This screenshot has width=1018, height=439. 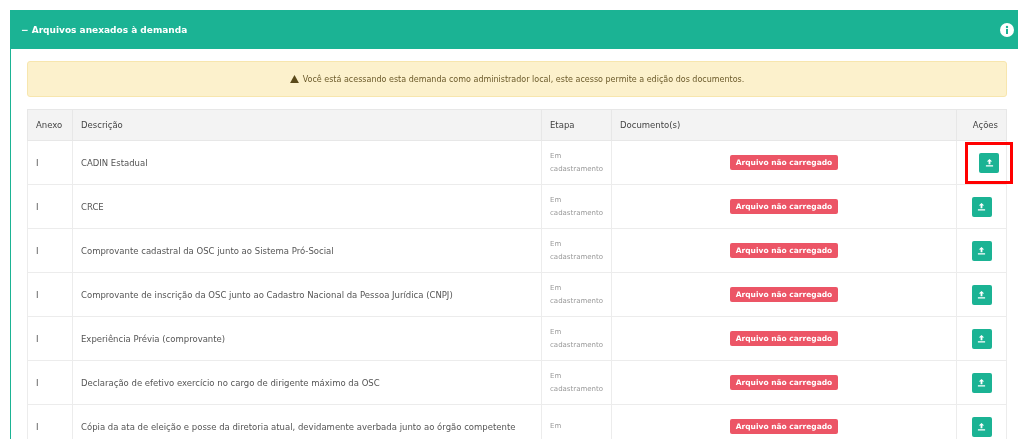 What do you see at coordinates (1007, 30) in the screenshot?
I see `info-icon` at bounding box center [1007, 30].